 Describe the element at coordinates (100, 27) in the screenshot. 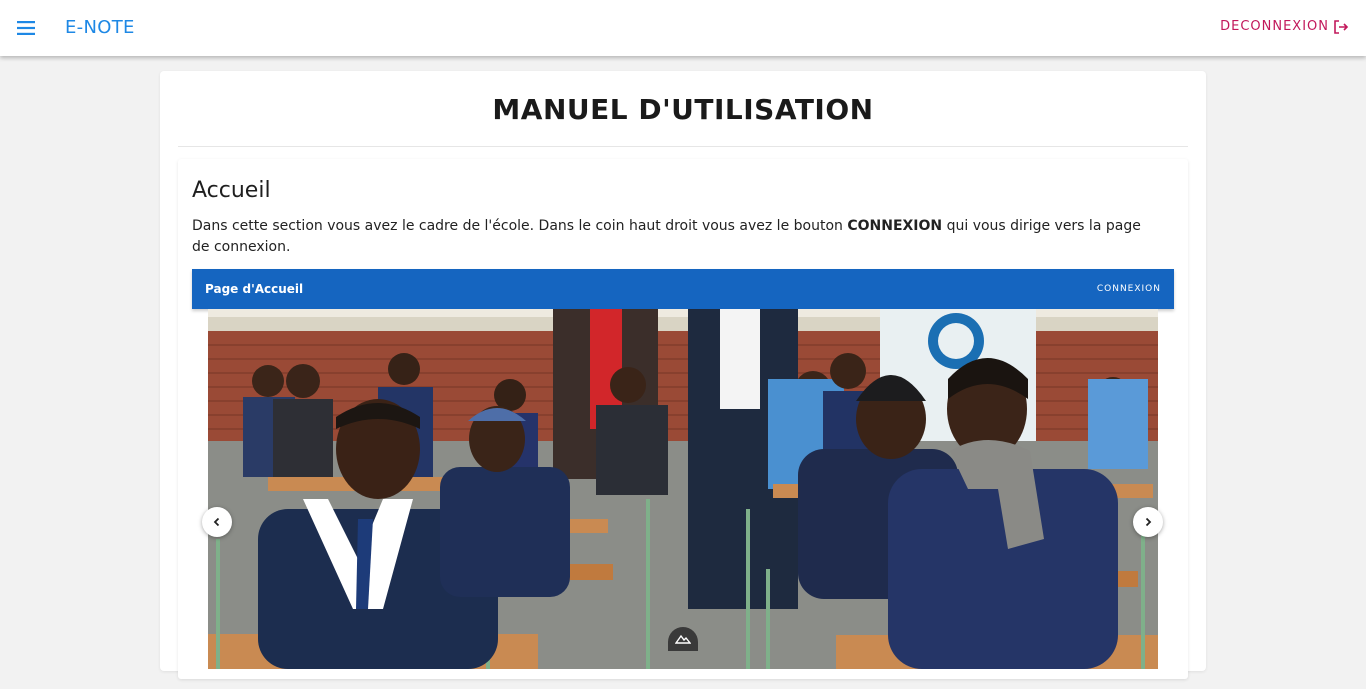

I see `app-title: E-NOTE` at that location.